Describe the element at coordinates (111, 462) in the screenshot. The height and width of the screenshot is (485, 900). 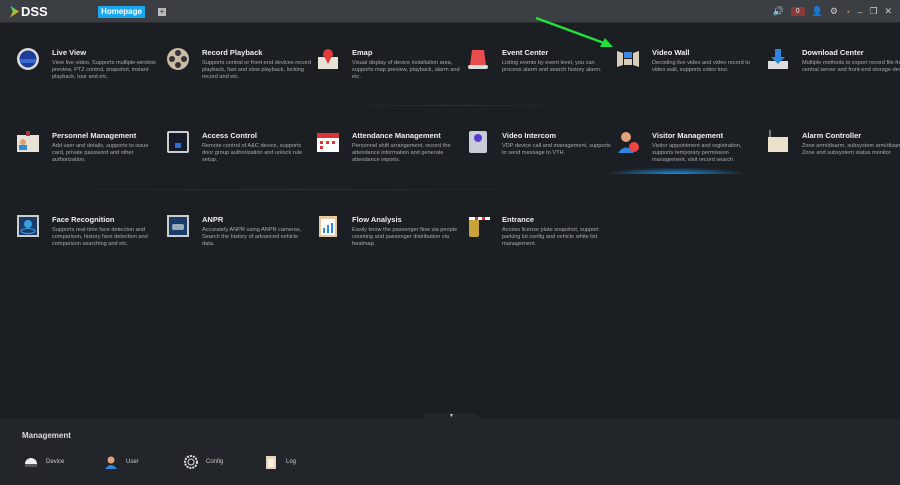
I see `user-icon` at that location.